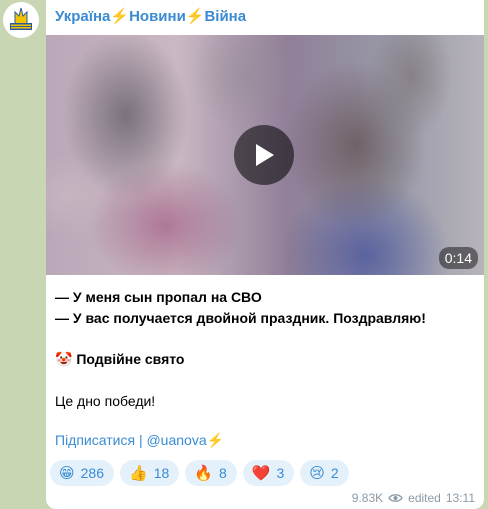  Describe the element at coordinates (120, 359) in the screenshot. I see `post-line-3: 🤡 Подвійне свято` at that location.